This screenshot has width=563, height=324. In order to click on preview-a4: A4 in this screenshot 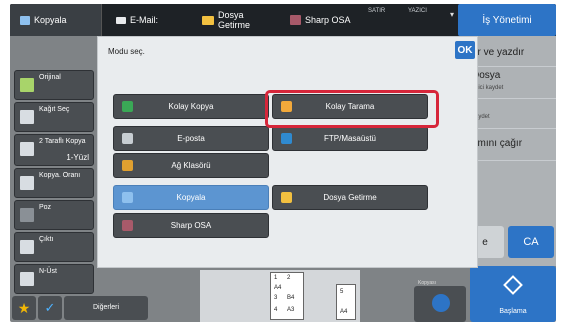, I will do `click(278, 288)`.